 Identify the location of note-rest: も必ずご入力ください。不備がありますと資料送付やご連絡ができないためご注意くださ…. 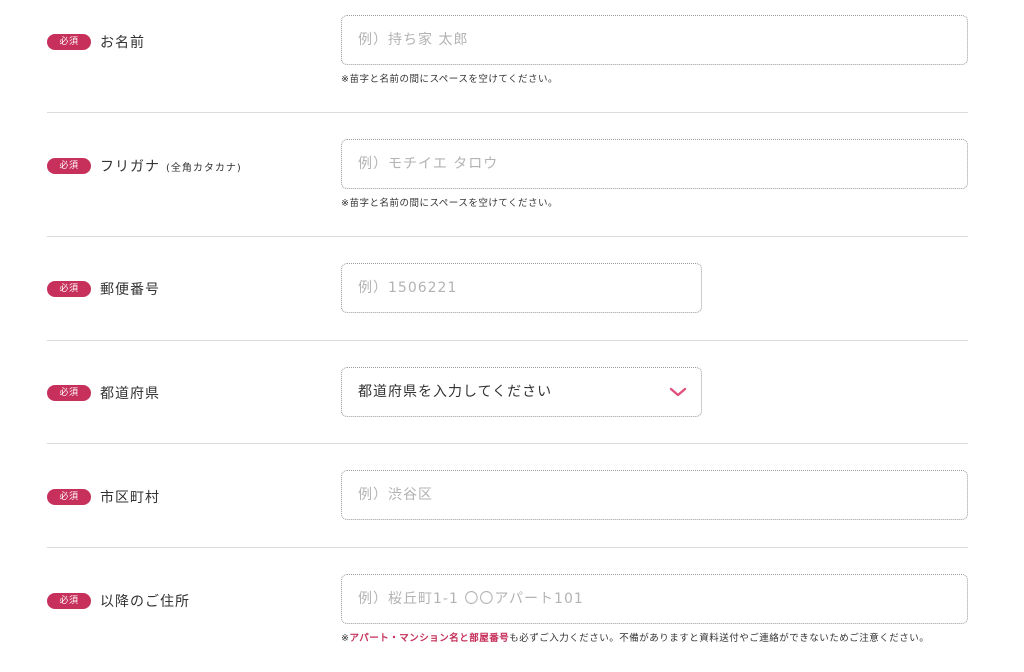
(719, 638).